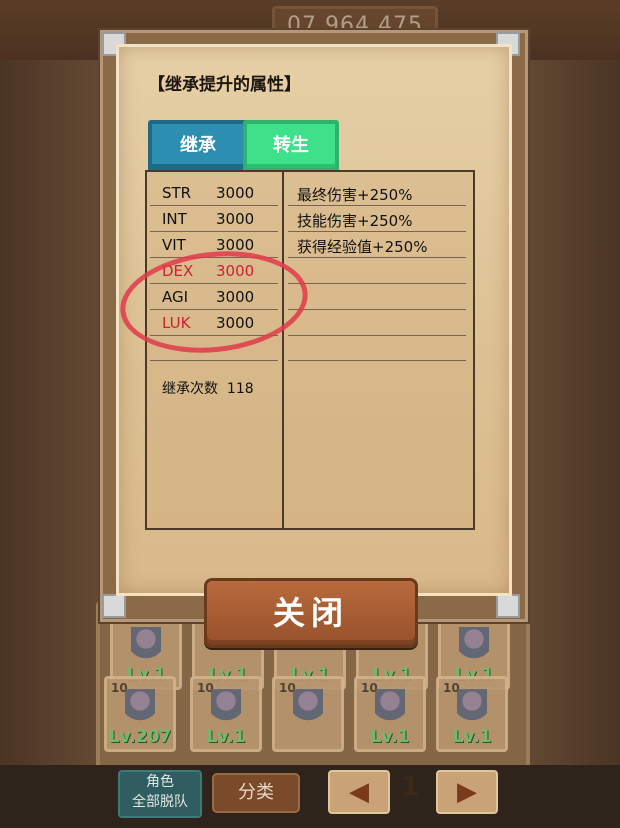 The image size is (620, 828). What do you see at coordinates (410, 787) in the screenshot?
I see `page-number: 1` at bounding box center [410, 787].